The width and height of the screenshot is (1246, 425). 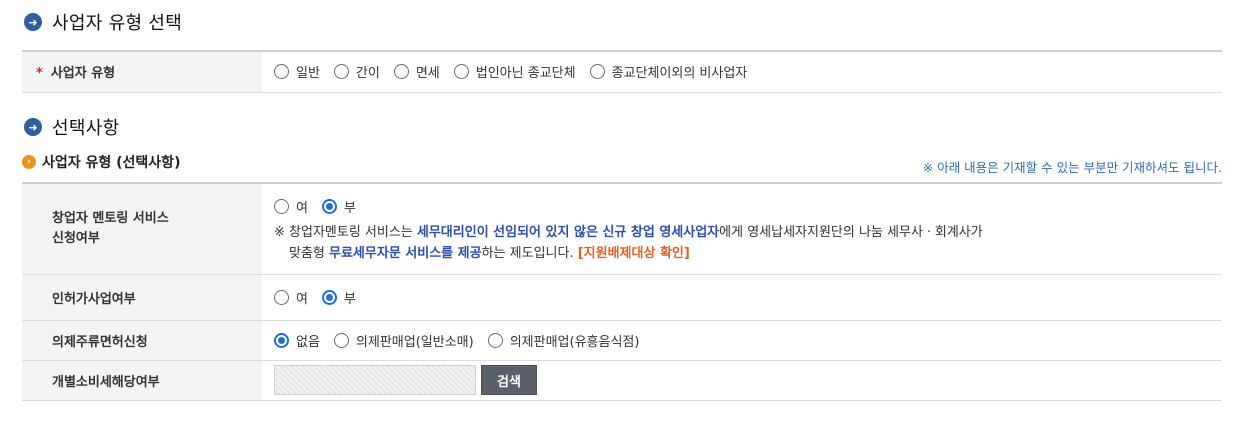 I want to click on radio-business-non-business: 종교단체이외의 비사업자, so click(x=668, y=72).